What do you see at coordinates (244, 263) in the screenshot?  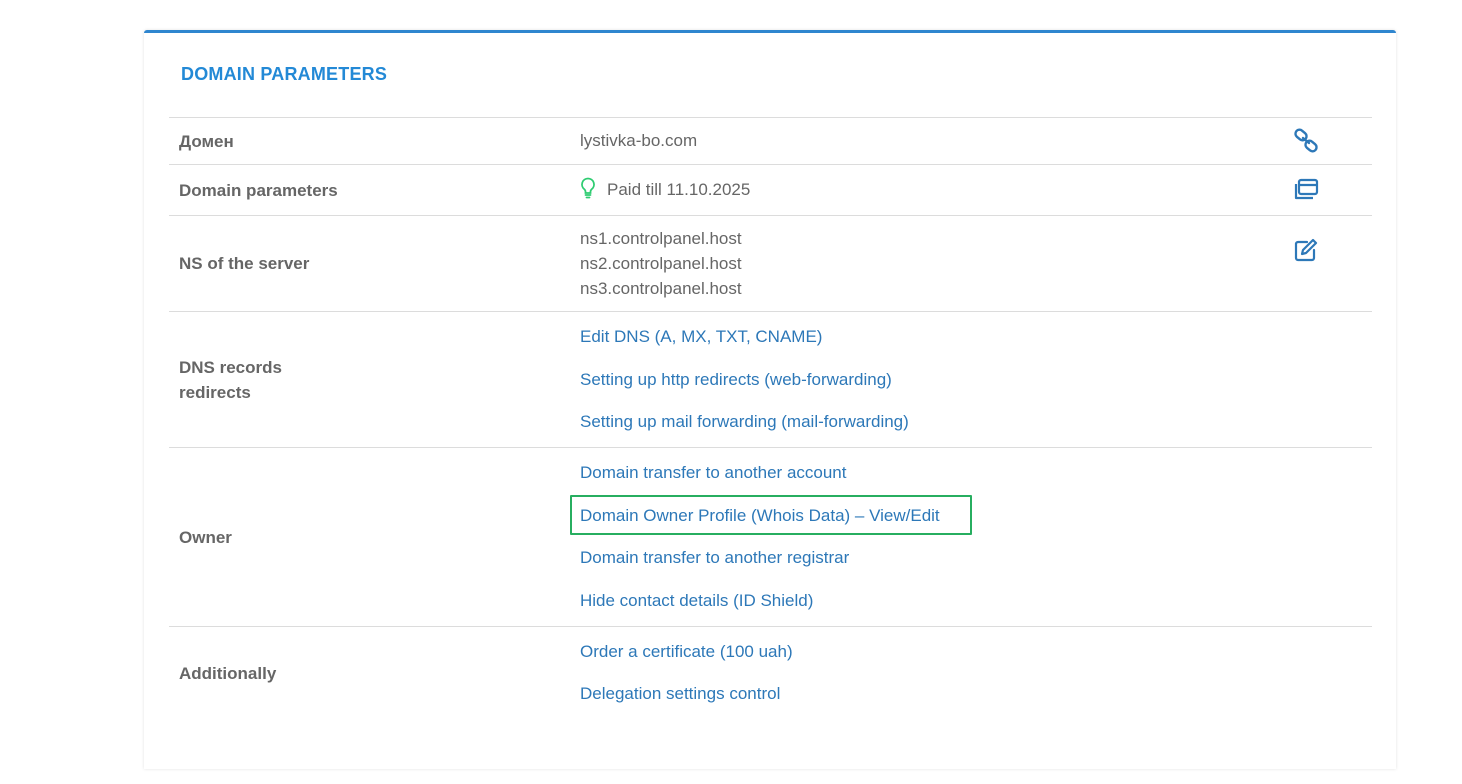 I see `ns-label: NS of the server` at bounding box center [244, 263].